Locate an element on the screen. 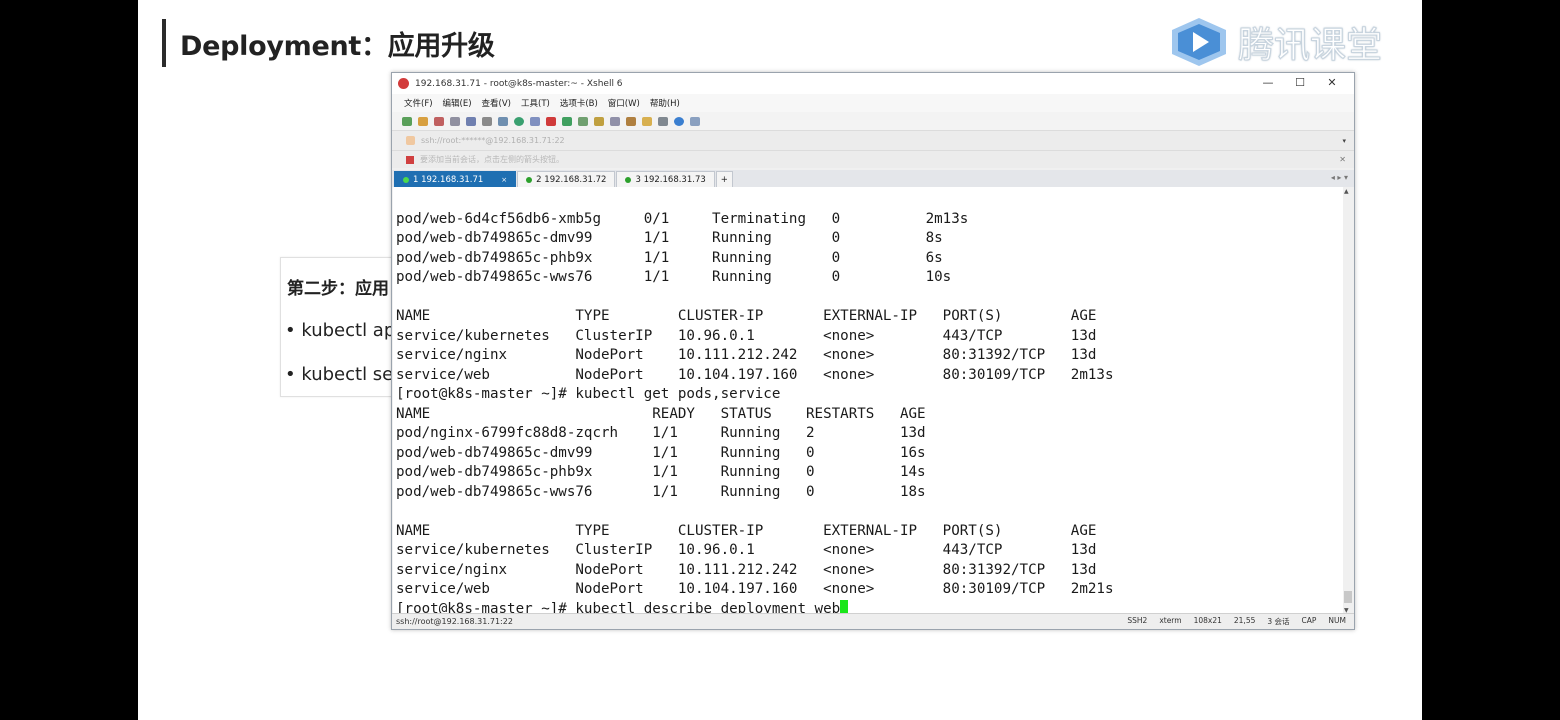 The width and height of the screenshot is (1560, 720). status-size: 108x21 is located at coordinates (1207, 620).